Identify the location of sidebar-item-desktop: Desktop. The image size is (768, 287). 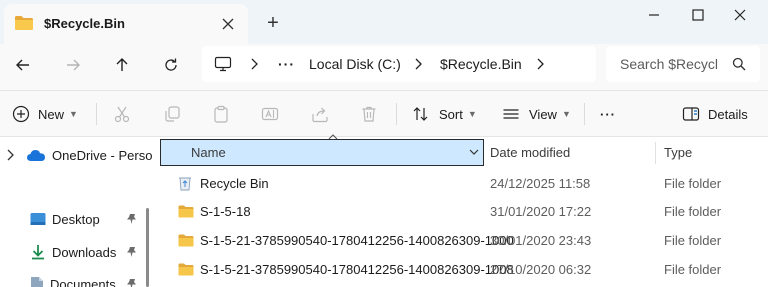
(85, 219).